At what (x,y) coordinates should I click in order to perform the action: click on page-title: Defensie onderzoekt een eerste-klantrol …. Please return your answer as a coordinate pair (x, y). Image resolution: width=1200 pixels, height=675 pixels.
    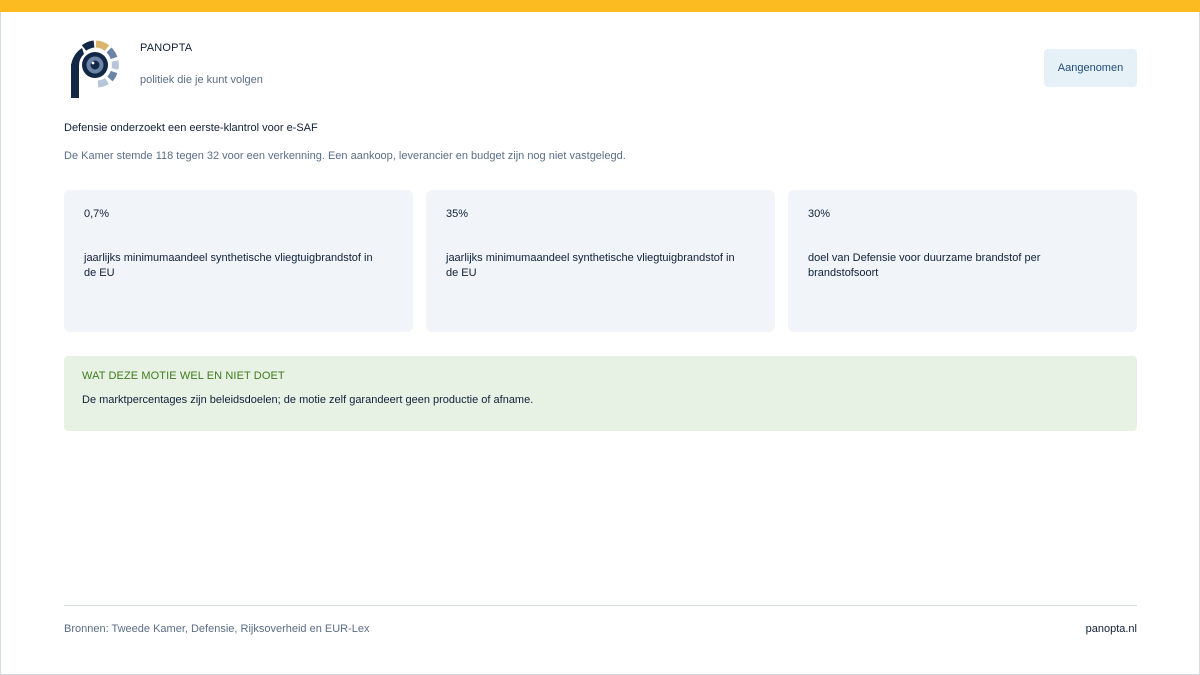
    Looking at the image, I should click on (191, 128).